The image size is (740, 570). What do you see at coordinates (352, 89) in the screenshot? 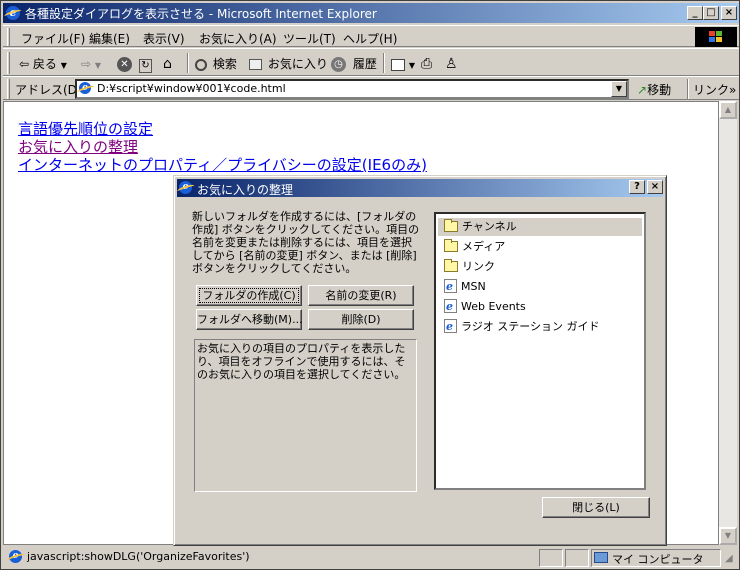
I see `address-input: e D:¥script¥window¥001¥code.html ▼` at bounding box center [352, 89].